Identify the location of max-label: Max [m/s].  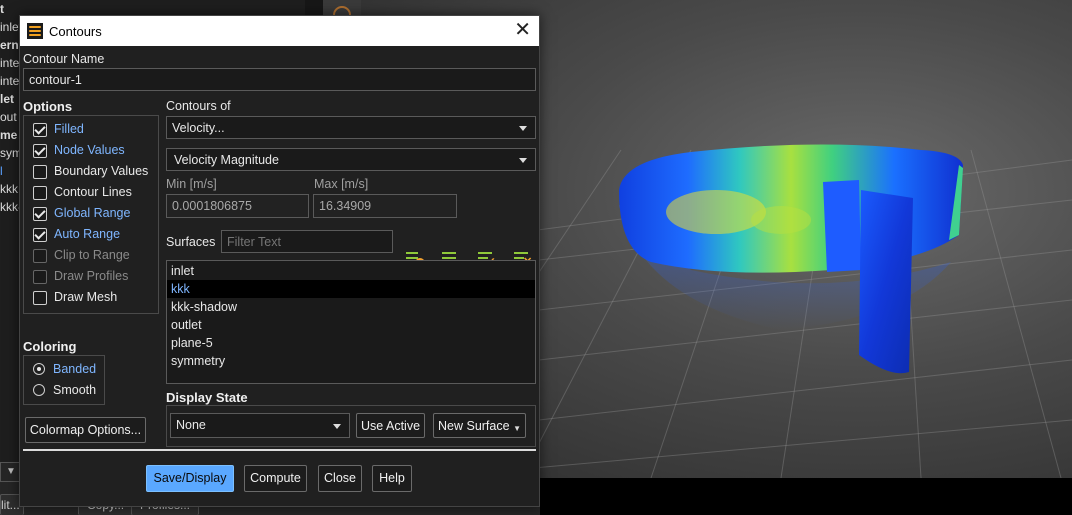
(341, 184).